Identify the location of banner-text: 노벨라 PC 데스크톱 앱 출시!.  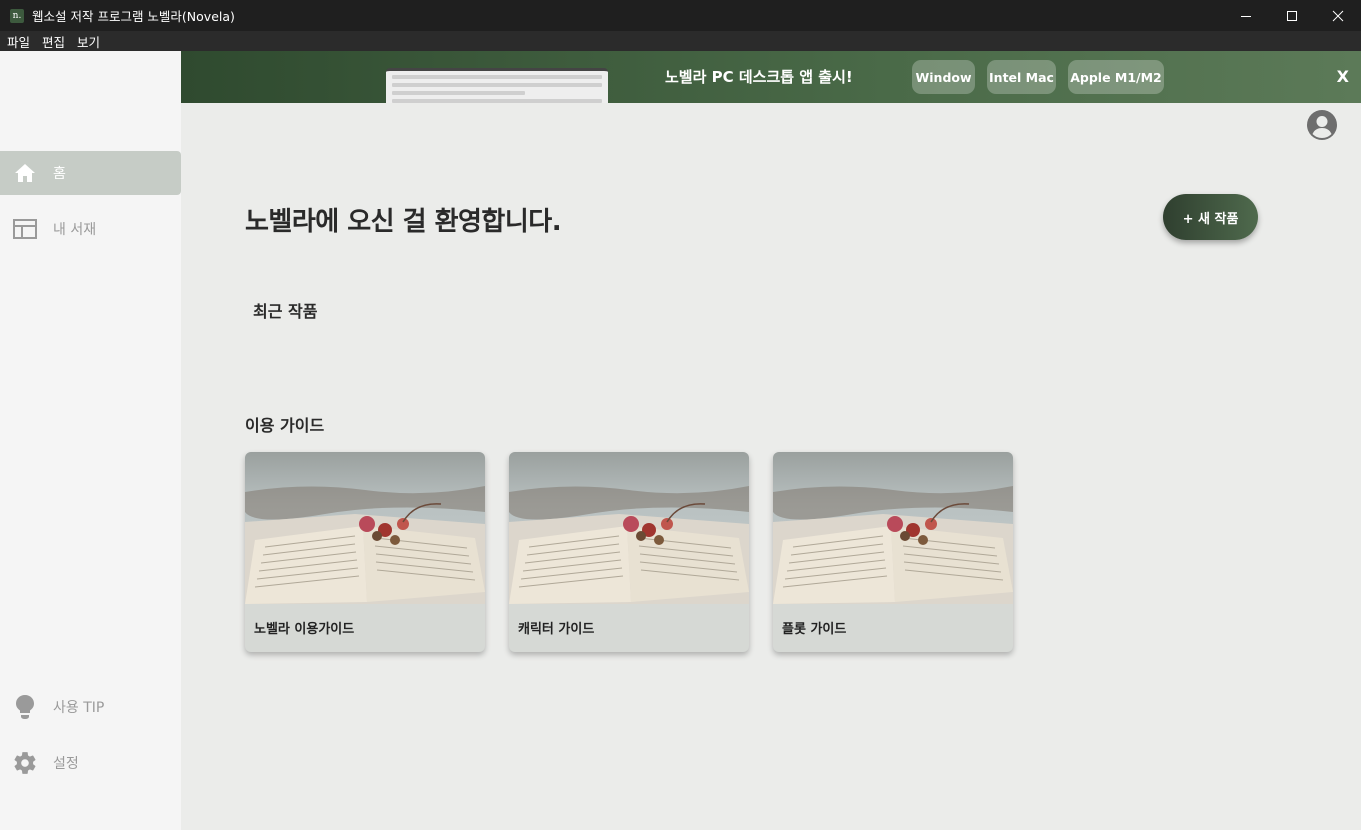
(759, 77).